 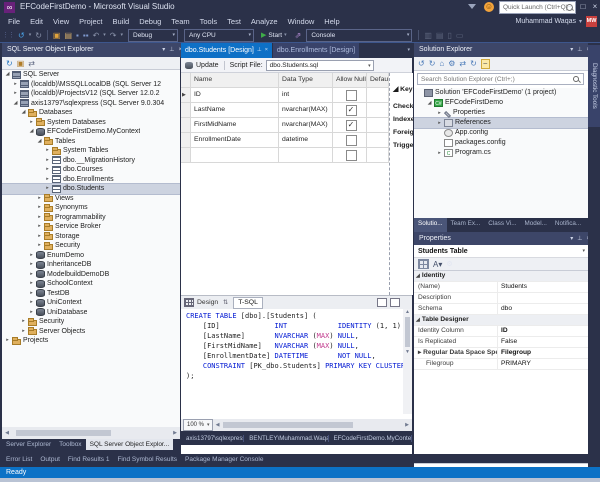 What do you see at coordinates (298, 35) in the screenshot?
I see `attach-process-icon: ⇗` at bounding box center [298, 35].